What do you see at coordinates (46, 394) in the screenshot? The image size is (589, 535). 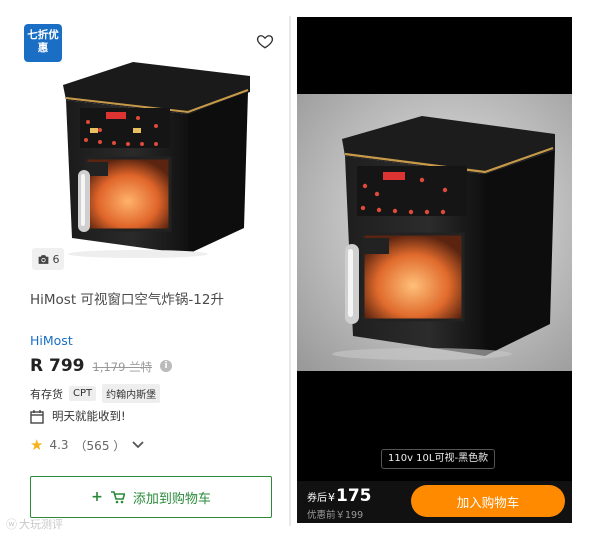 I see `stock-status: 有存货` at bounding box center [46, 394].